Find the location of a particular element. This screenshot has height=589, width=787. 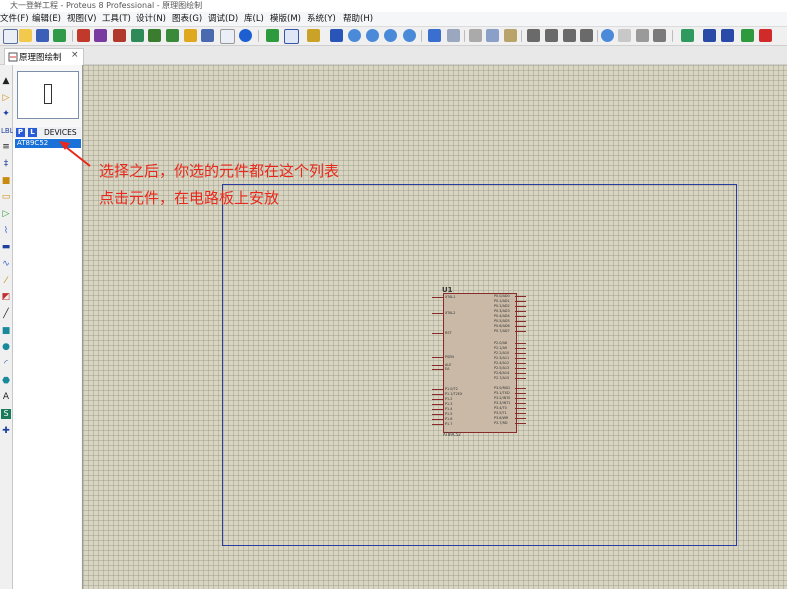

graph-icon: ⌇ is located at coordinates (6, 231).